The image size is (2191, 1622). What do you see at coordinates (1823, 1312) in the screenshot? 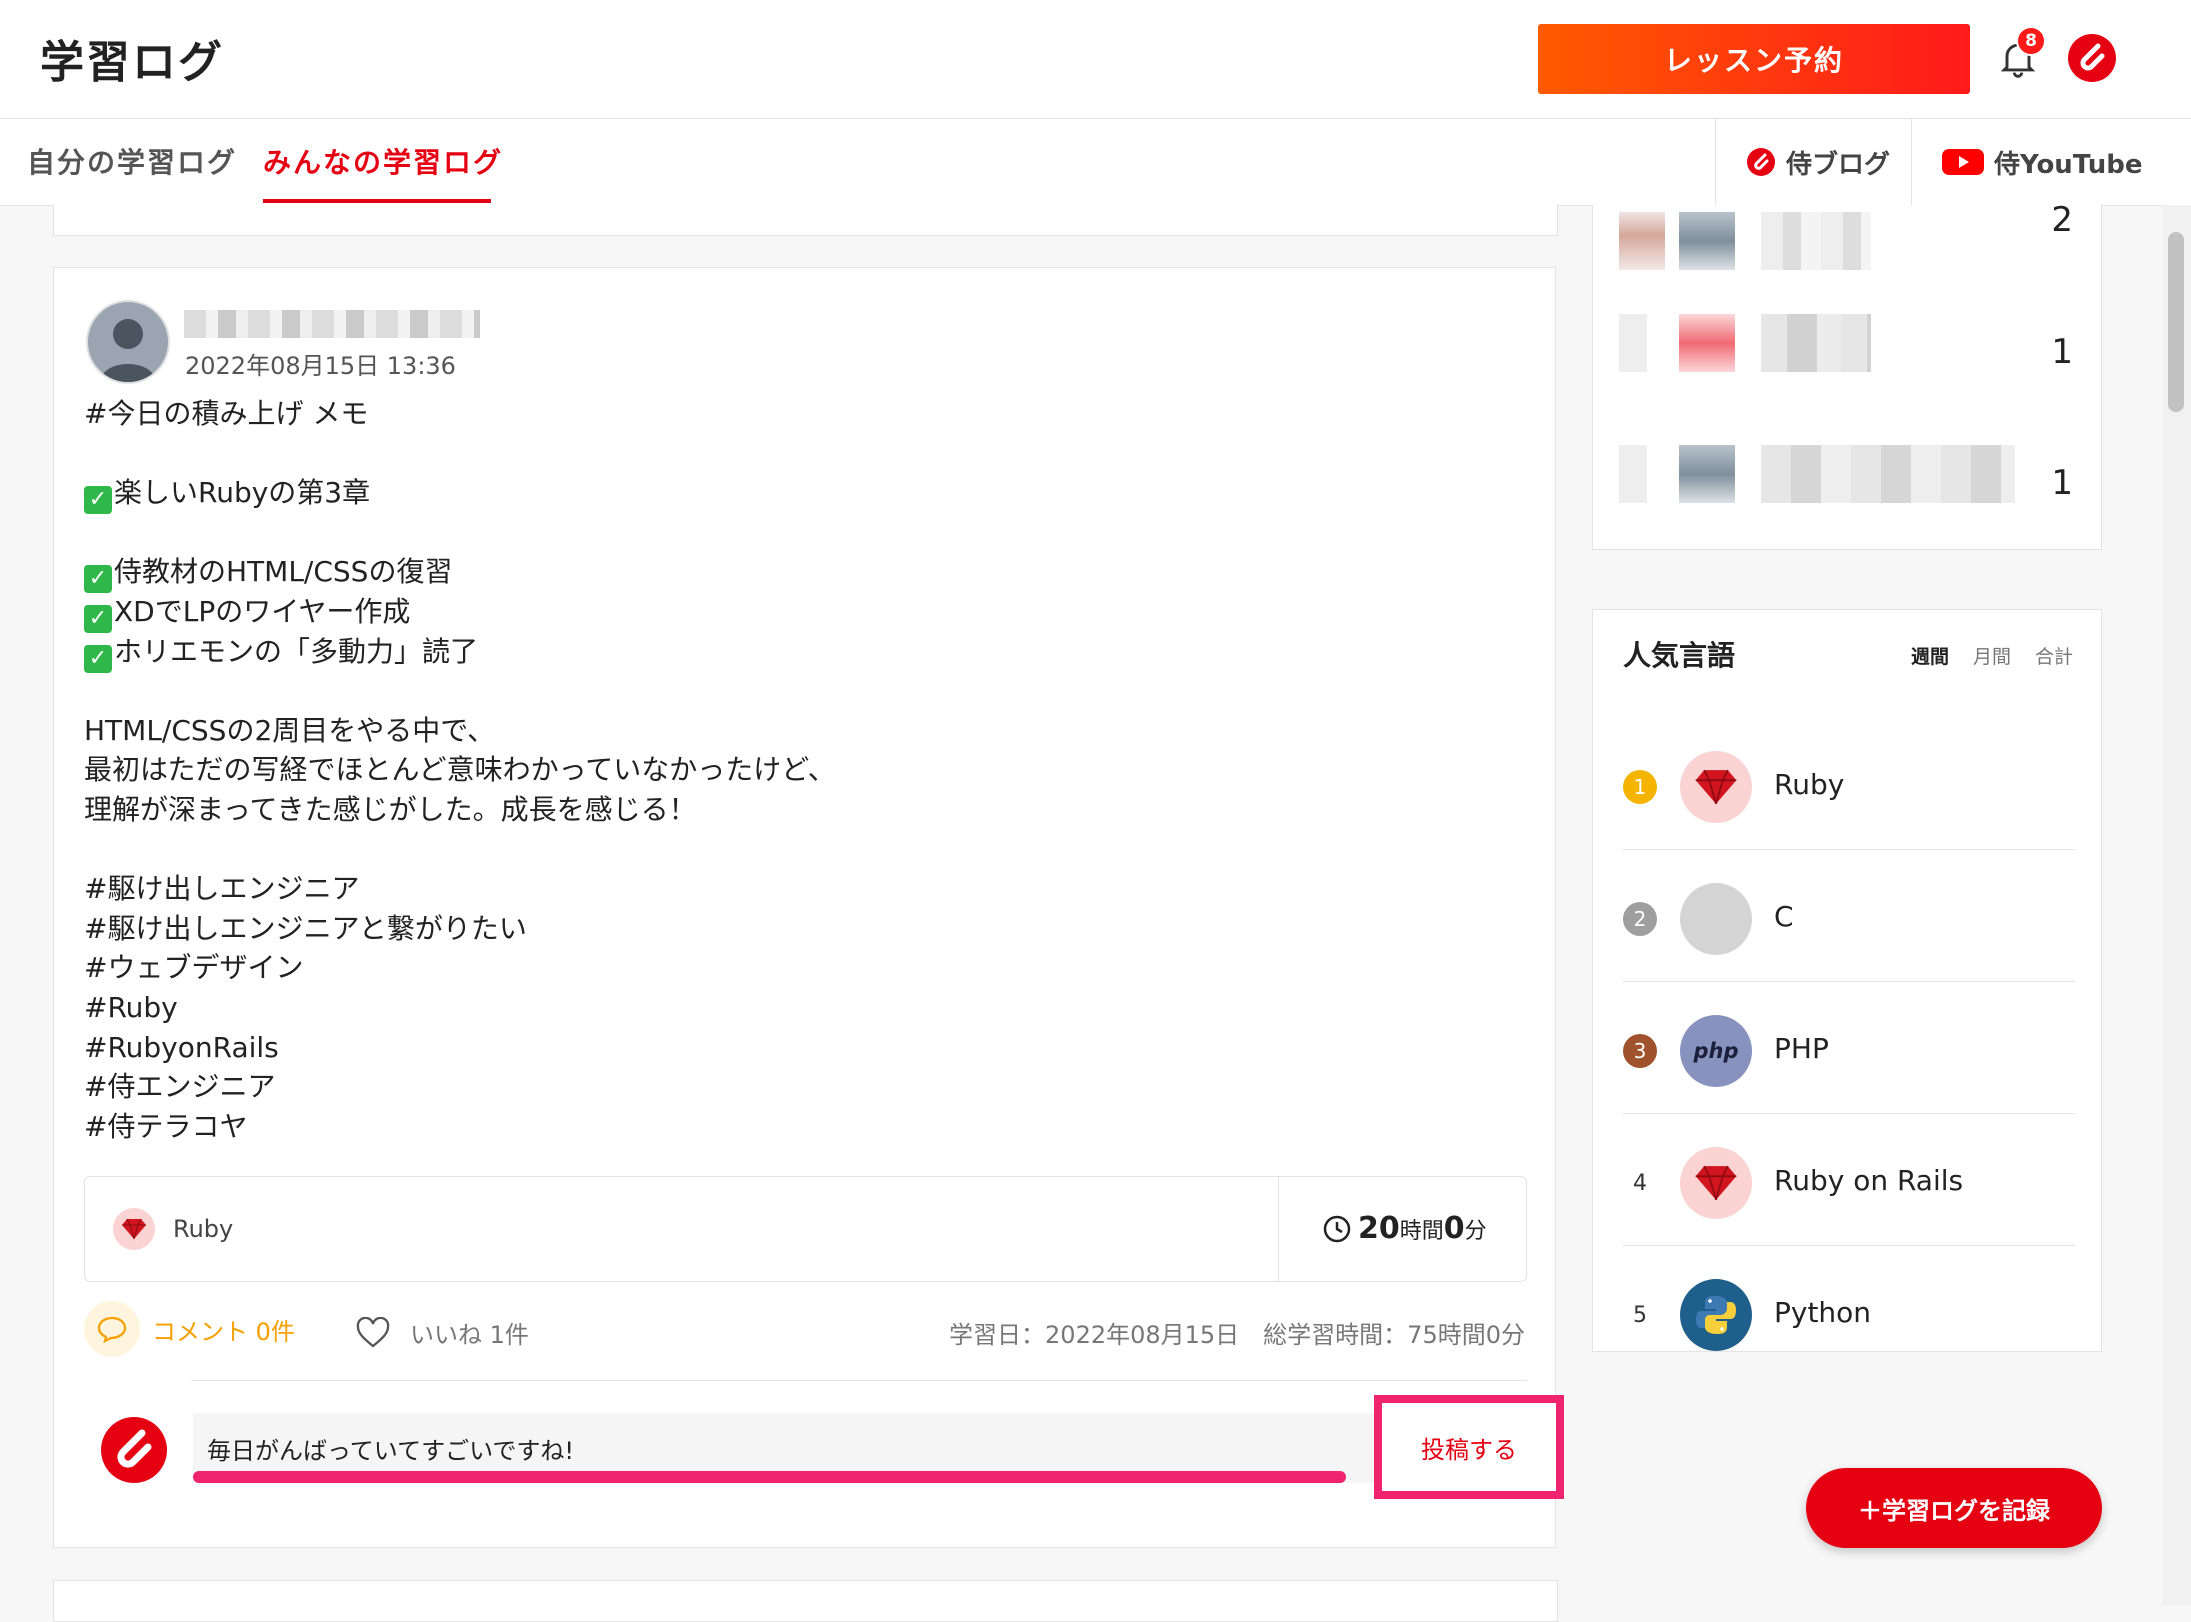
I see `language-name: Python` at bounding box center [1823, 1312].